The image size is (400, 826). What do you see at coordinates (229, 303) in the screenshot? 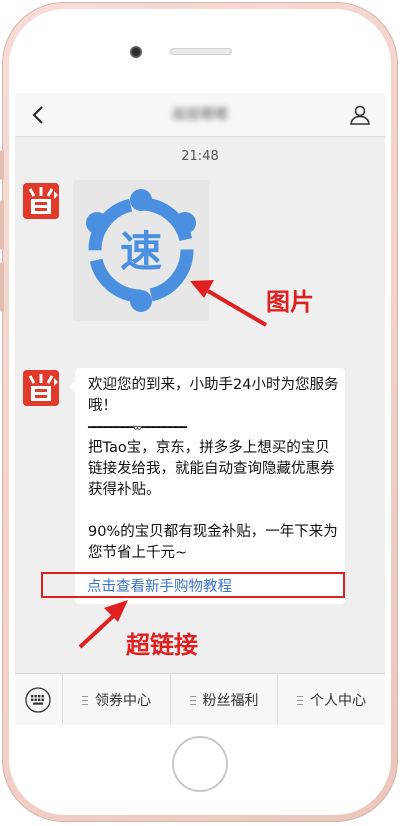
I see `image-arrow` at bounding box center [229, 303].